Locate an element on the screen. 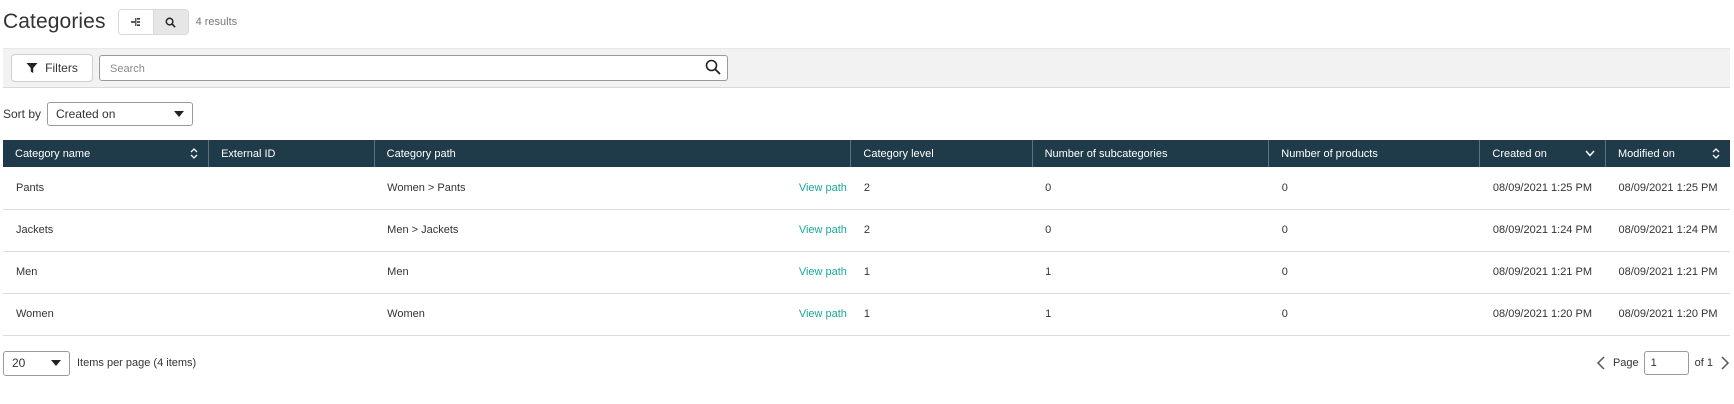  column-header-number-of-products: Number of products is located at coordinates (1374, 153).